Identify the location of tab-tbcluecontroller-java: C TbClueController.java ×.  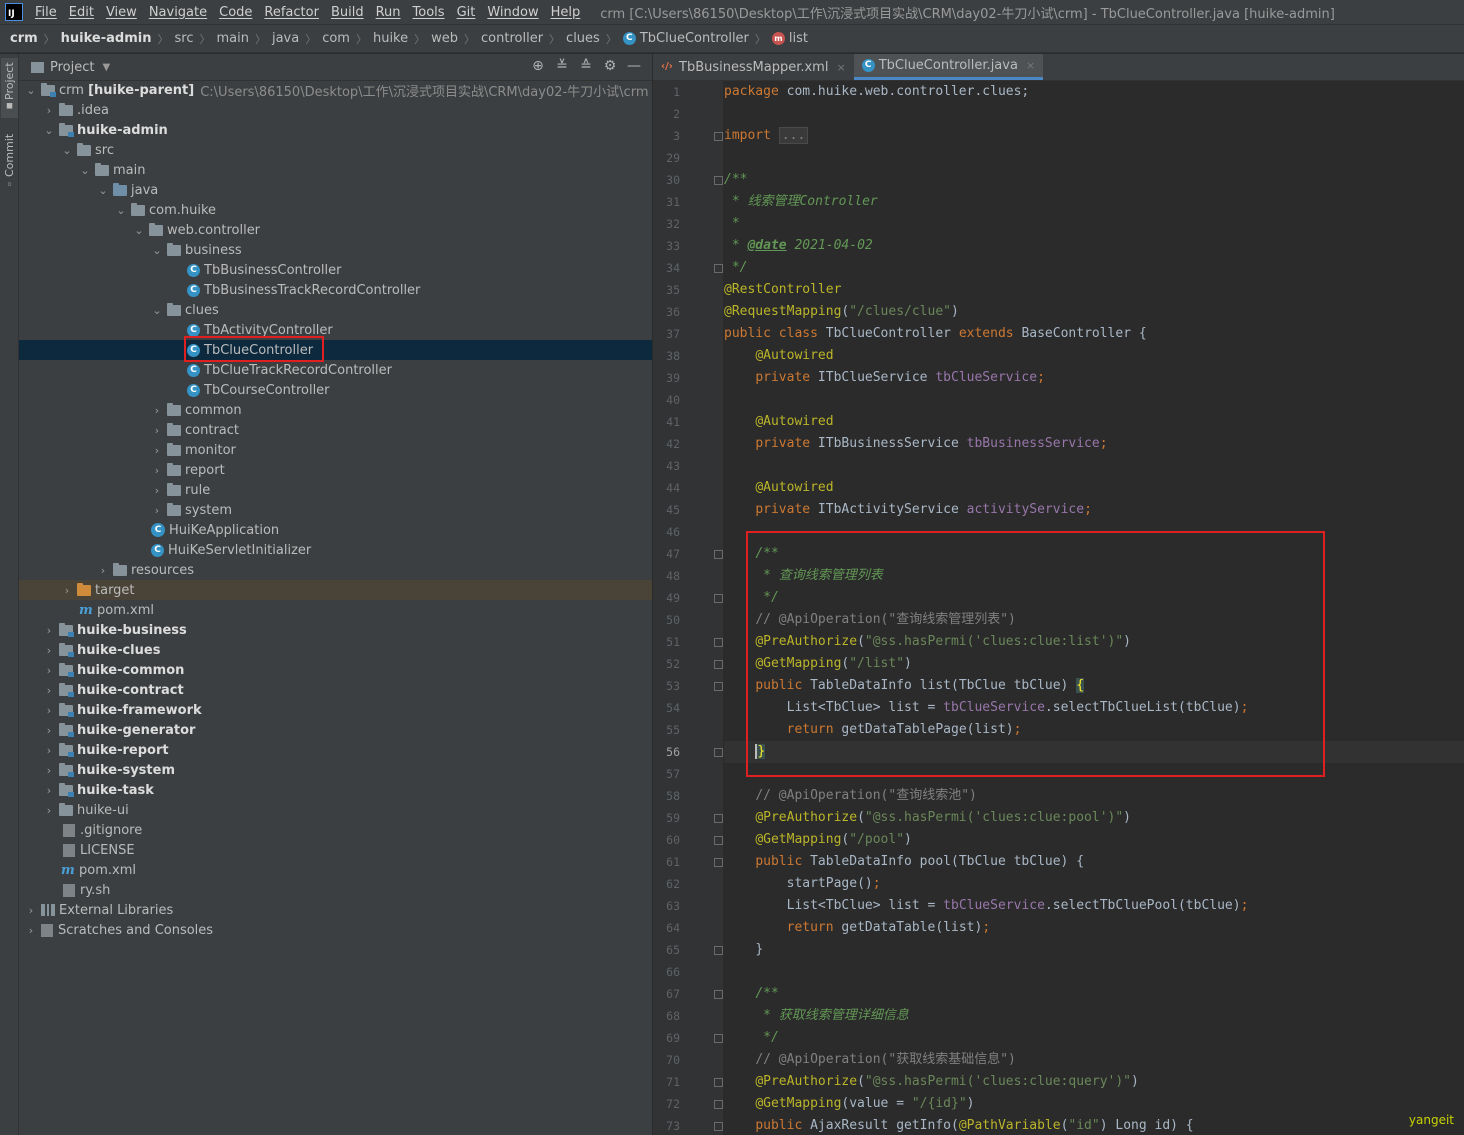
(948, 67).